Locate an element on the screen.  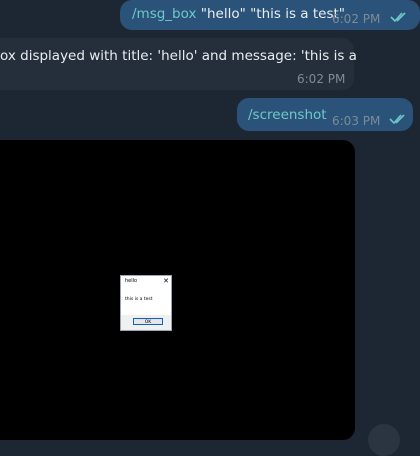
scroll-down-button is located at coordinates (384, 440).